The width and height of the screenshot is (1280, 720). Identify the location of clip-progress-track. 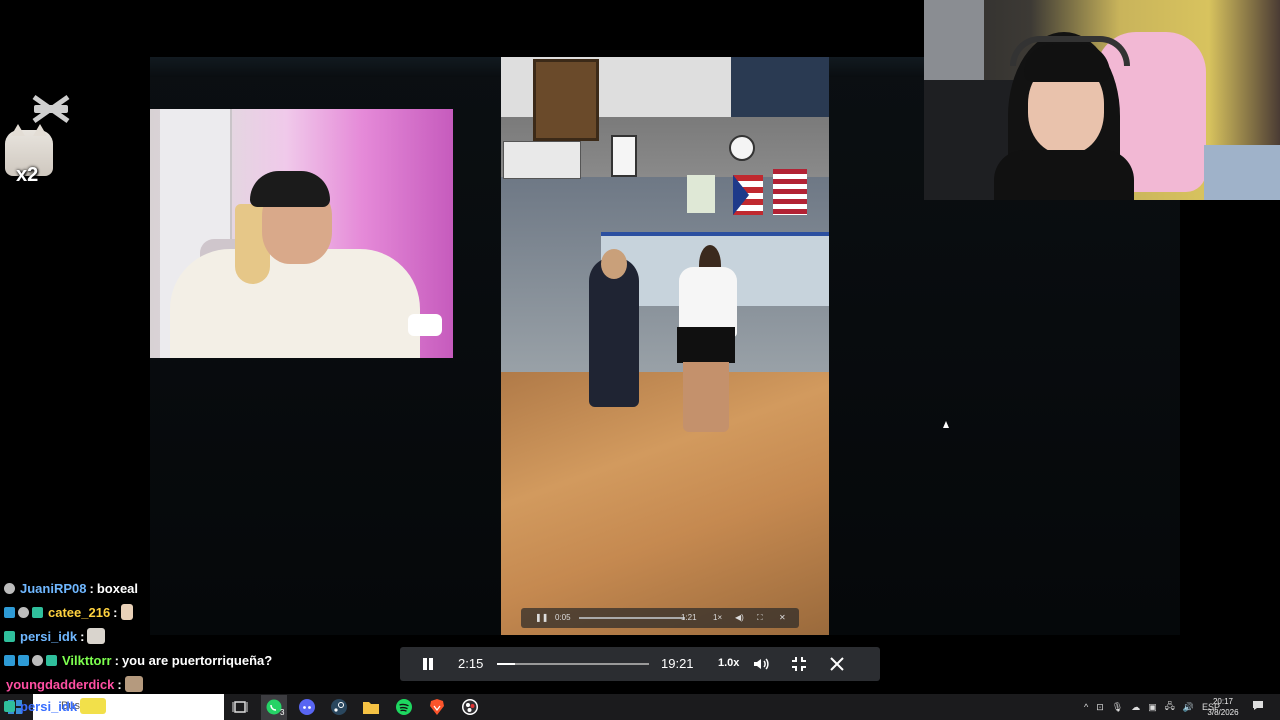
(632, 618).